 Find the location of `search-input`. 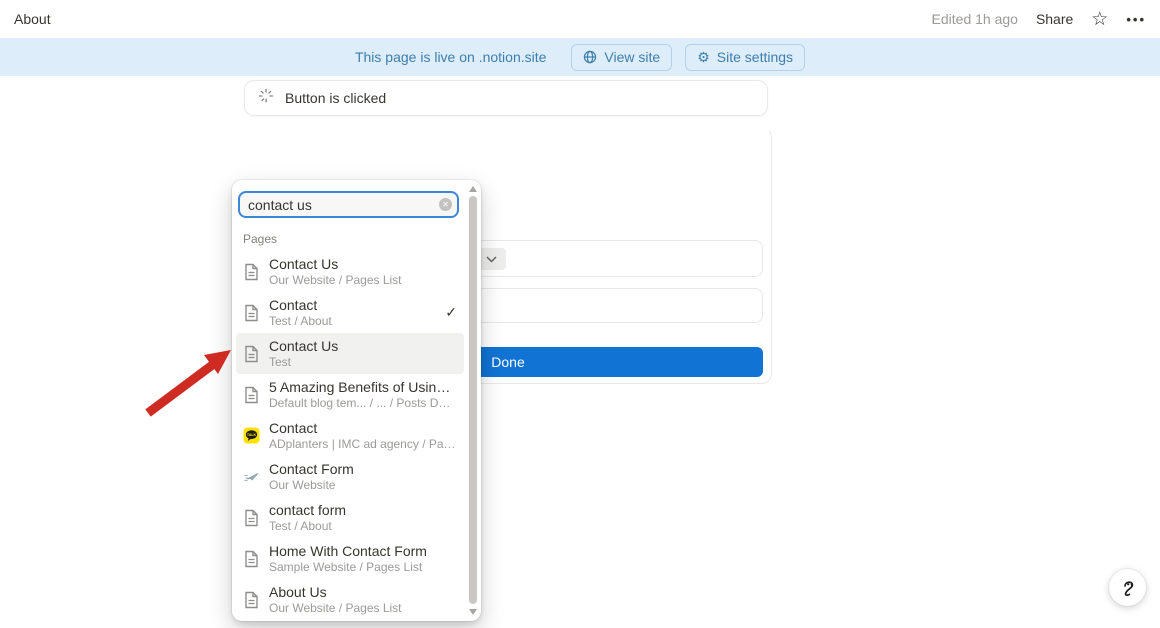

search-input is located at coordinates (348, 204).